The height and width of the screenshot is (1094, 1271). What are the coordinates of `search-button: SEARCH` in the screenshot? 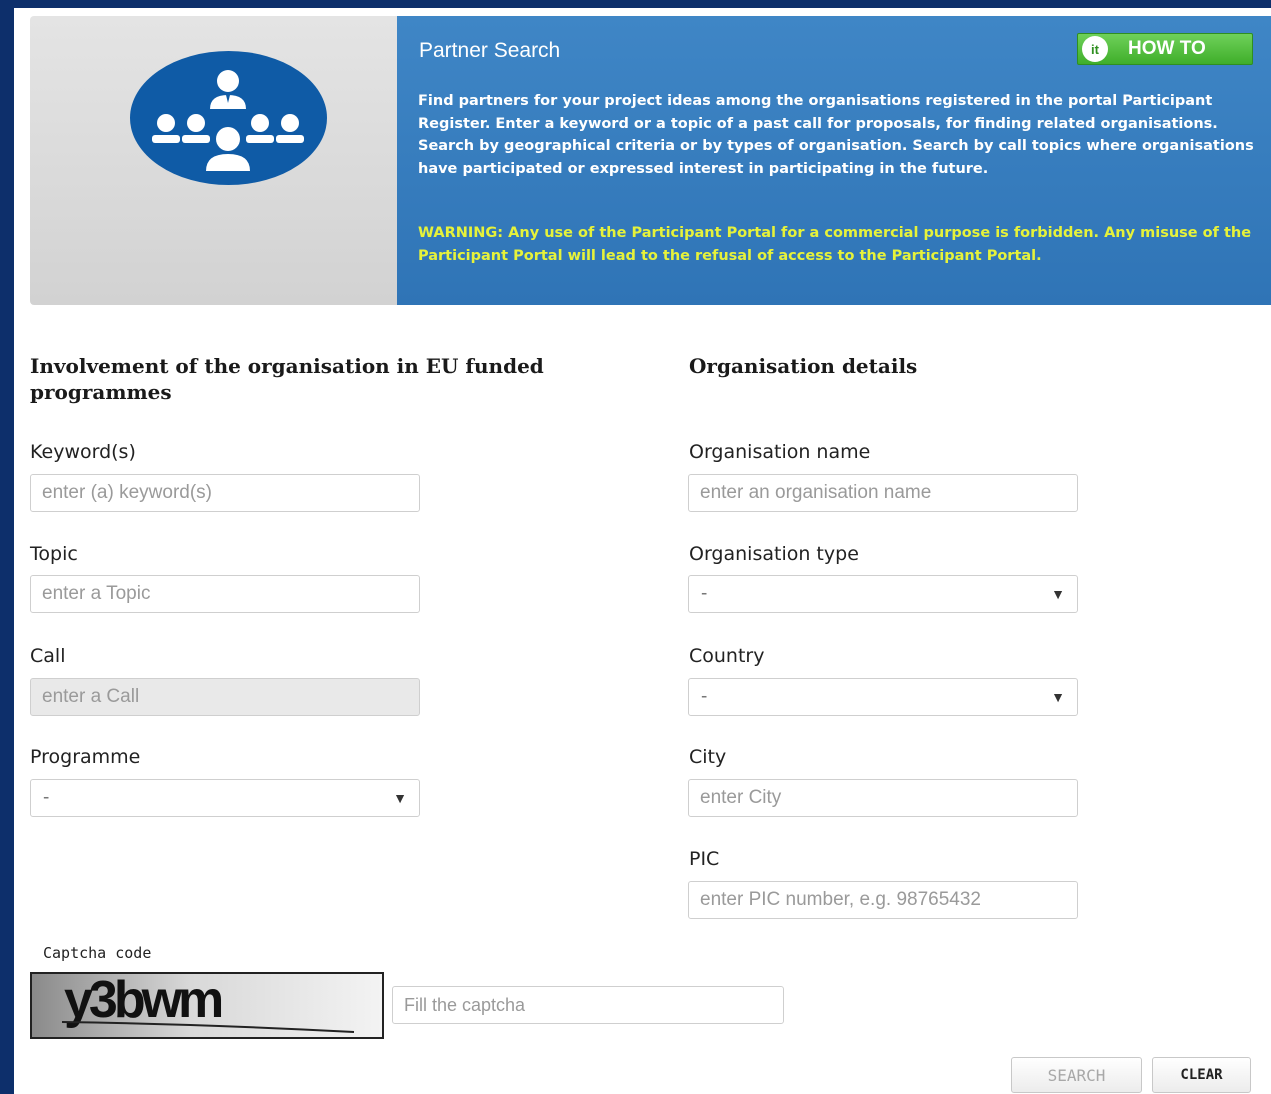 It's located at (1076, 1075).